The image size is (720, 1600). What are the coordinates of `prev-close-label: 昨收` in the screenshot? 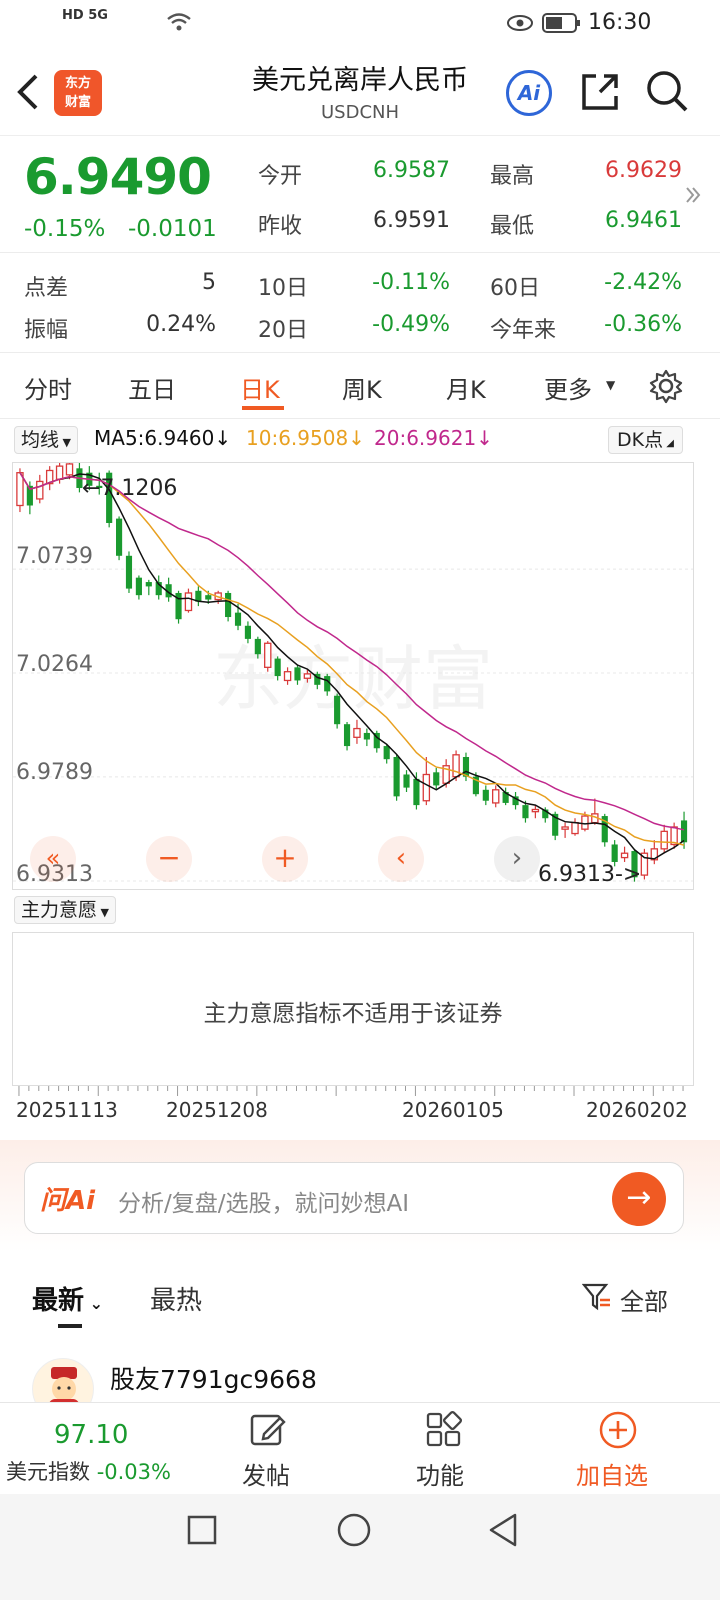 It's located at (280, 226).